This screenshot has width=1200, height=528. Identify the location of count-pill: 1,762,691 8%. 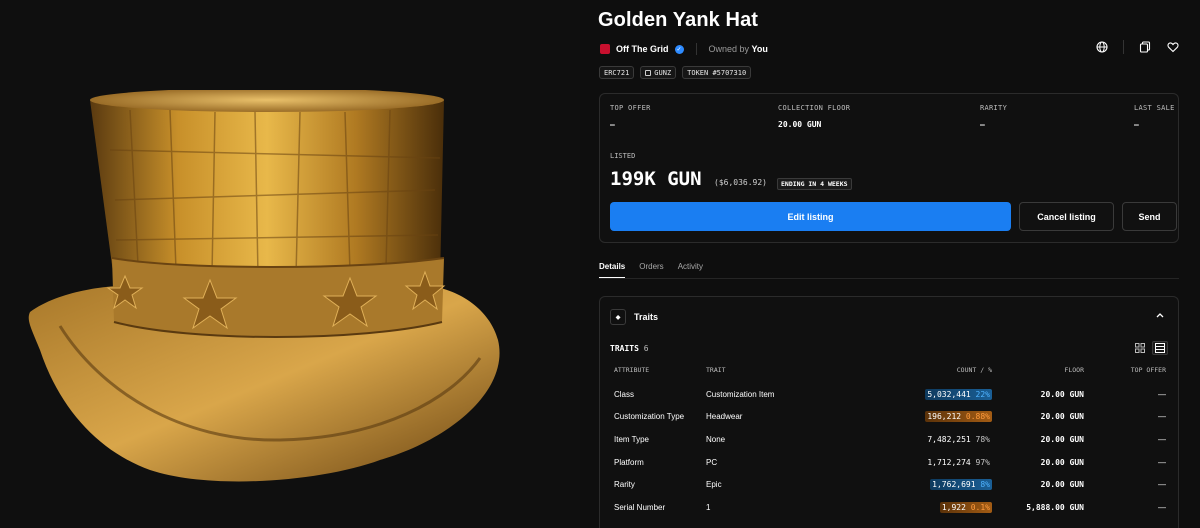
(961, 485).